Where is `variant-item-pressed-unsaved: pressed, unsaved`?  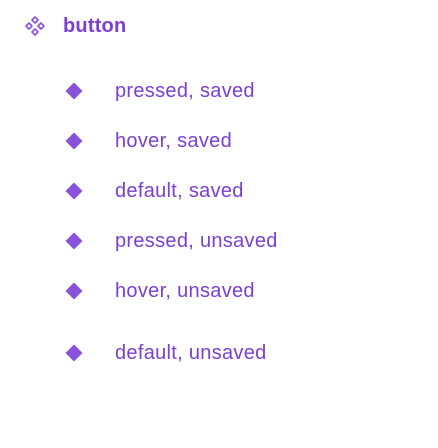 variant-item-pressed-unsaved: pressed, unsaved is located at coordinates (170, 241).